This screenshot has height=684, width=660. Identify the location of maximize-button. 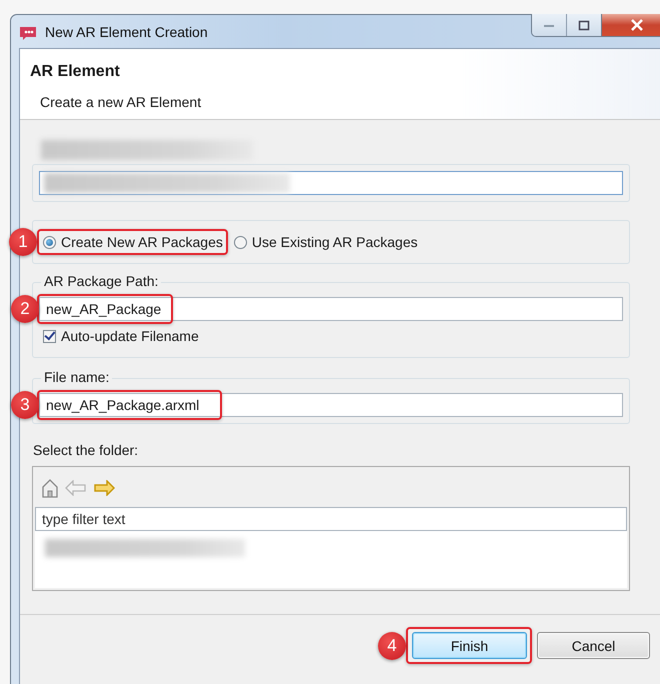
(583, 25).